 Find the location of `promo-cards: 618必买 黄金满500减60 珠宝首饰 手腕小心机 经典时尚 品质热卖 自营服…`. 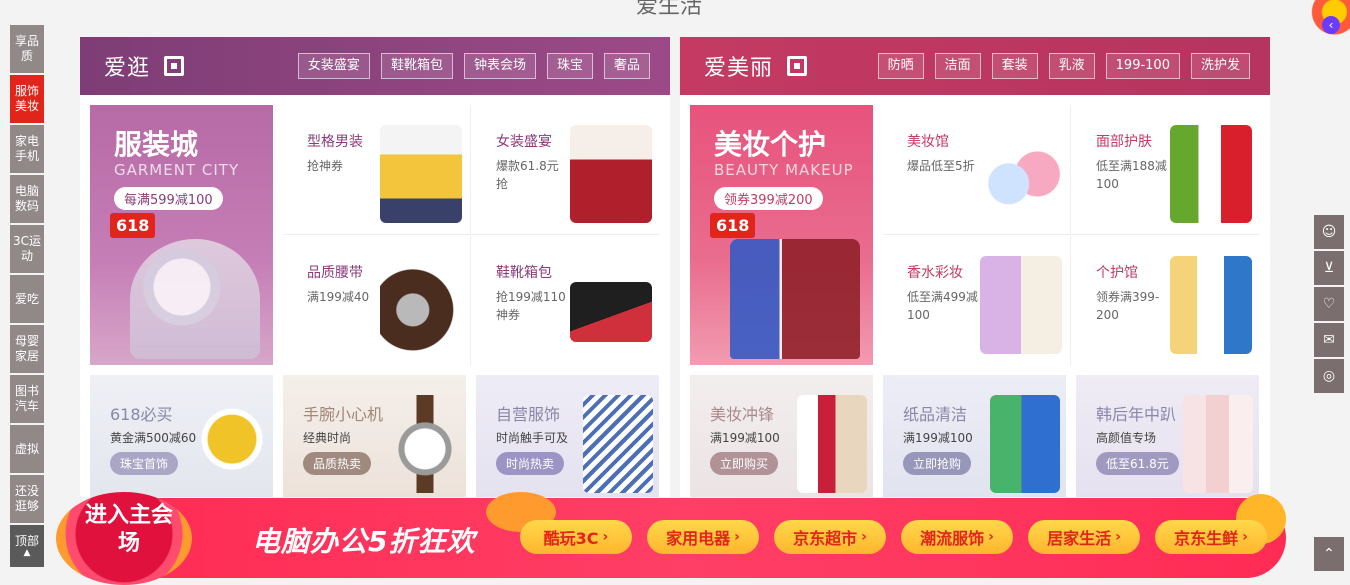

promo-cards: 618必买 黄金满500减60 珠宝首饰 手腕小心机 经典时尚 品质热卖 自营服… is located at coordinates (375, 436).